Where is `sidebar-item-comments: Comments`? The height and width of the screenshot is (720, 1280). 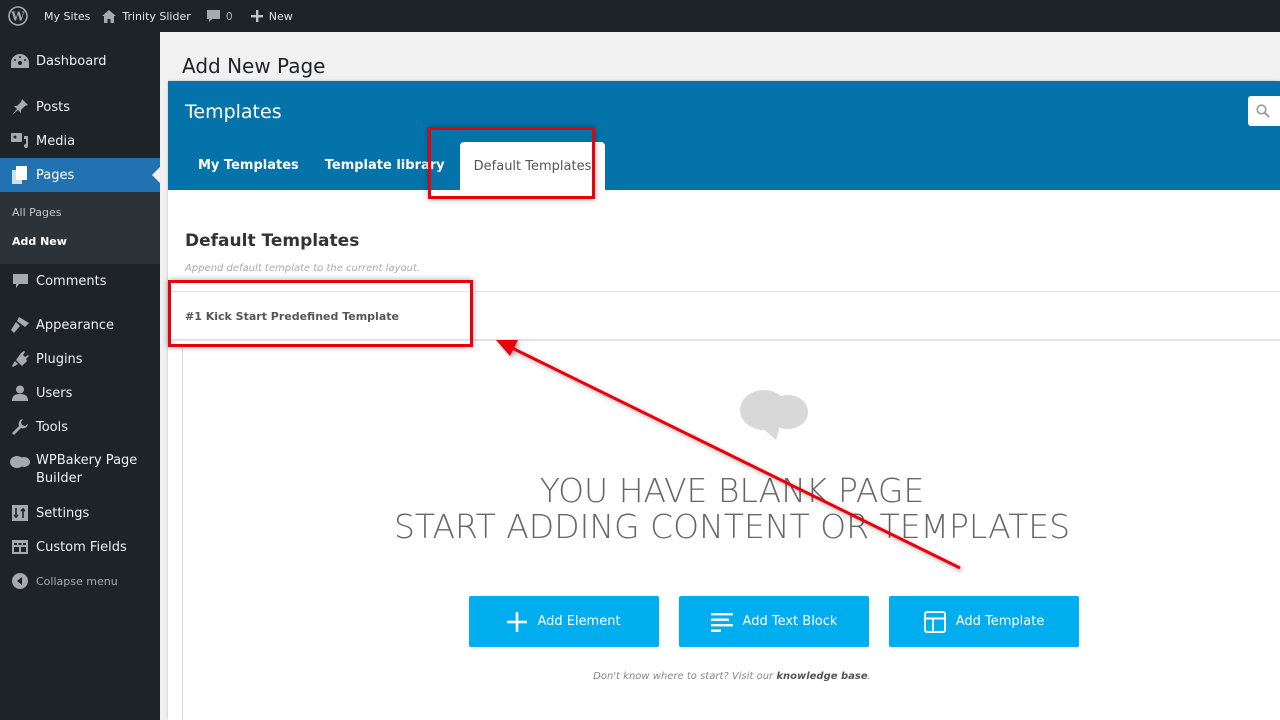
sidebar-item-comments: Comments is located at coordinates (80, 281).